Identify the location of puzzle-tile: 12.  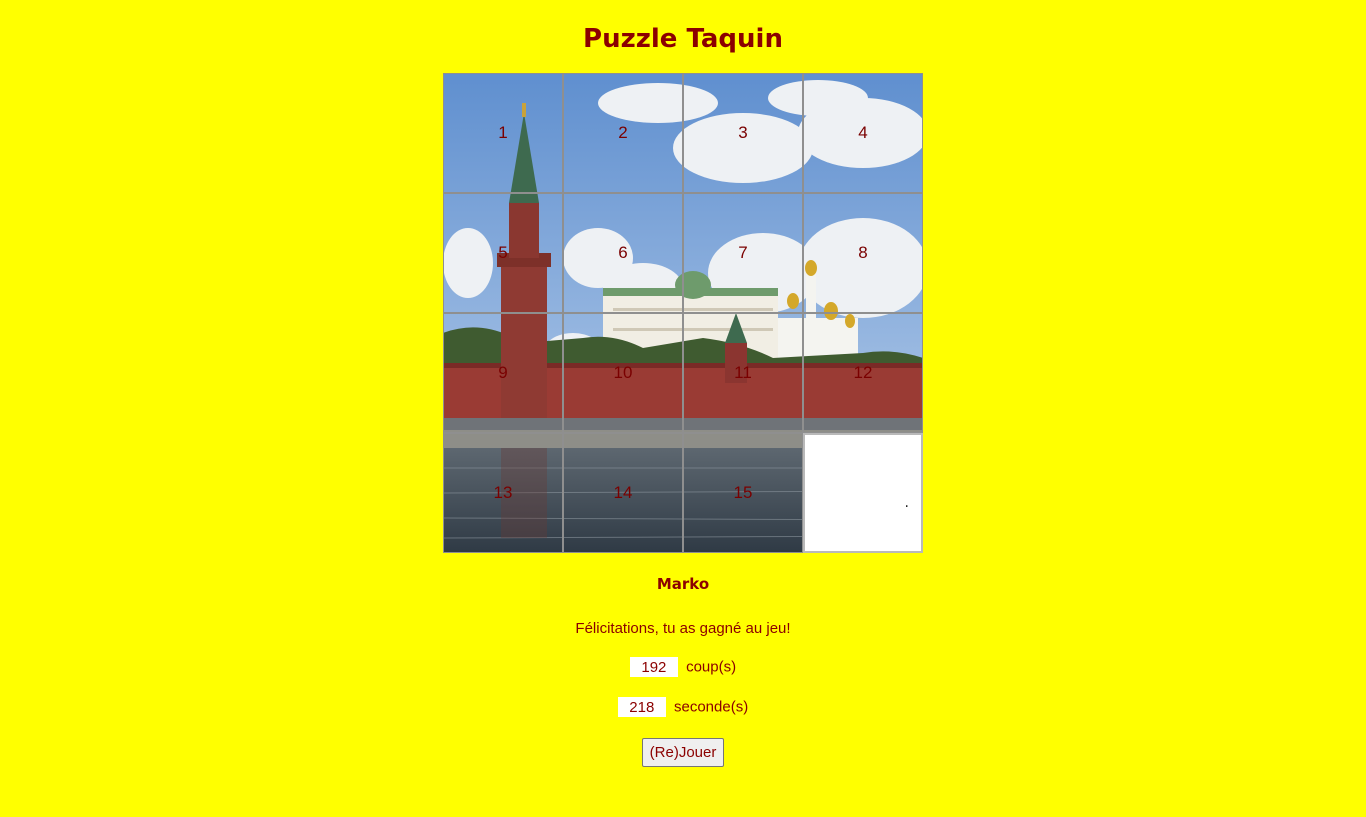
(863, 373).